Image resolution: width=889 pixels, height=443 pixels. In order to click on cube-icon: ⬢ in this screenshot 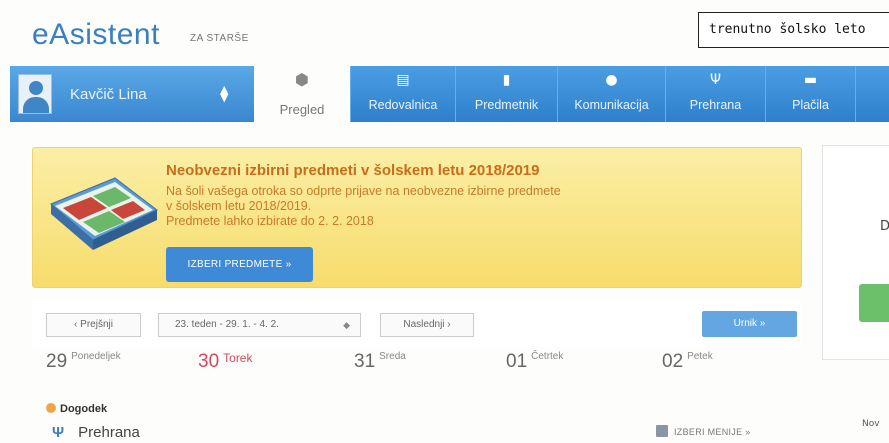, I will do `click(302, 79)`.